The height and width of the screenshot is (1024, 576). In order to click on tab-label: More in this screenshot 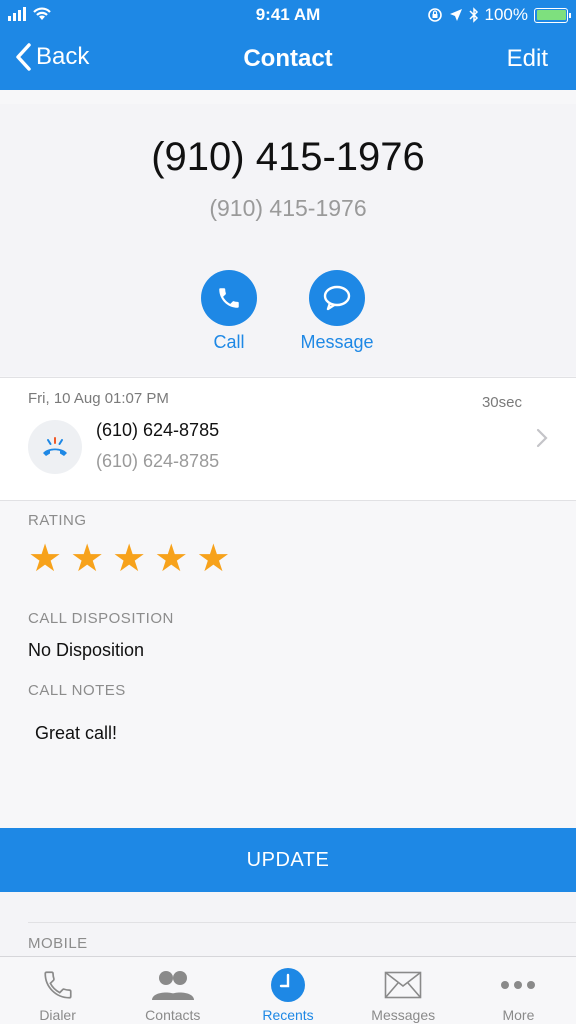, I will do `click(518, 1015)`.